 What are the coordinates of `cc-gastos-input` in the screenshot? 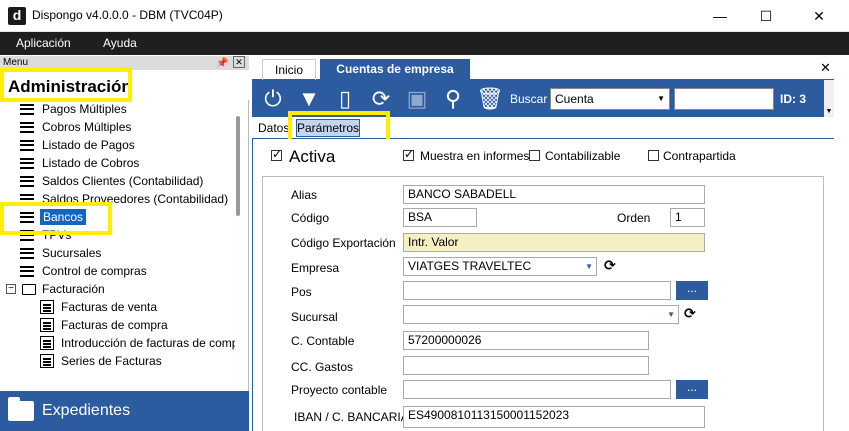 It's located at (526, 365).